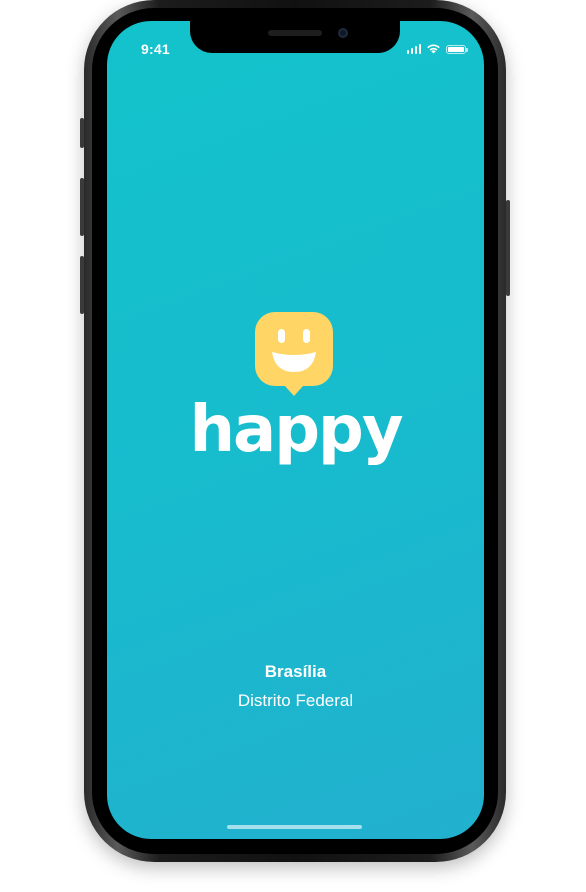 The width and height of the screenshot is (586, 892). What do you see at coordinates (343, 33) in the screenshot?
I see `front-camera` at bounding box center [343, 33].